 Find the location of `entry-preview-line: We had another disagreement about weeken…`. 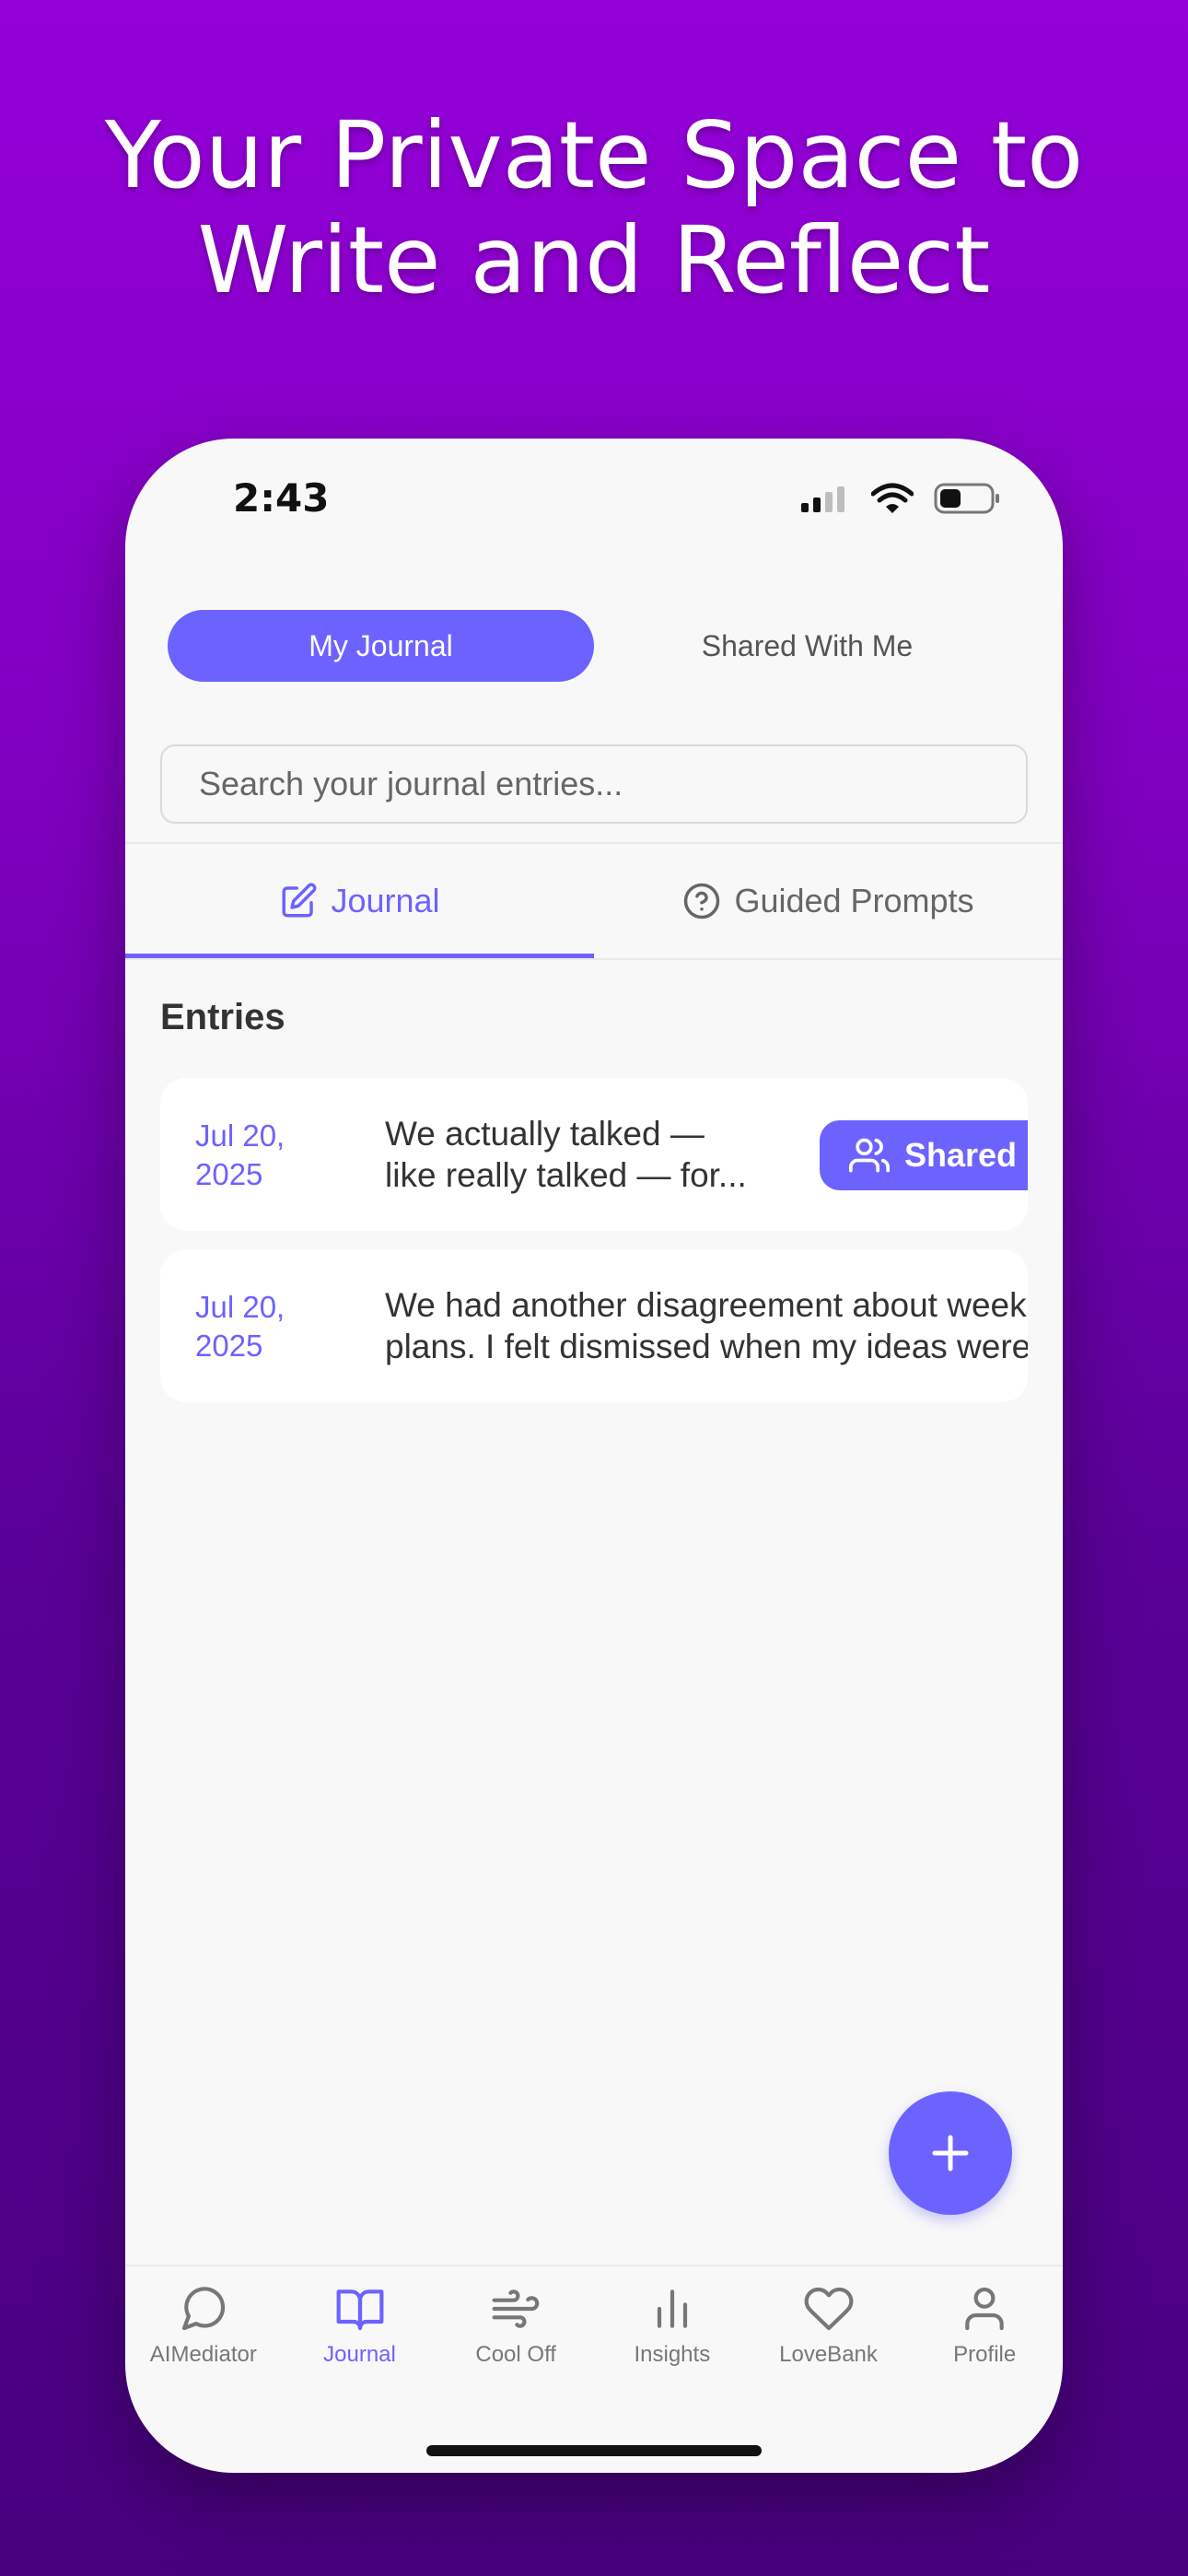

entry-preview-line: We had another disagreement about weeken… is located at coordinates (706, 1305).